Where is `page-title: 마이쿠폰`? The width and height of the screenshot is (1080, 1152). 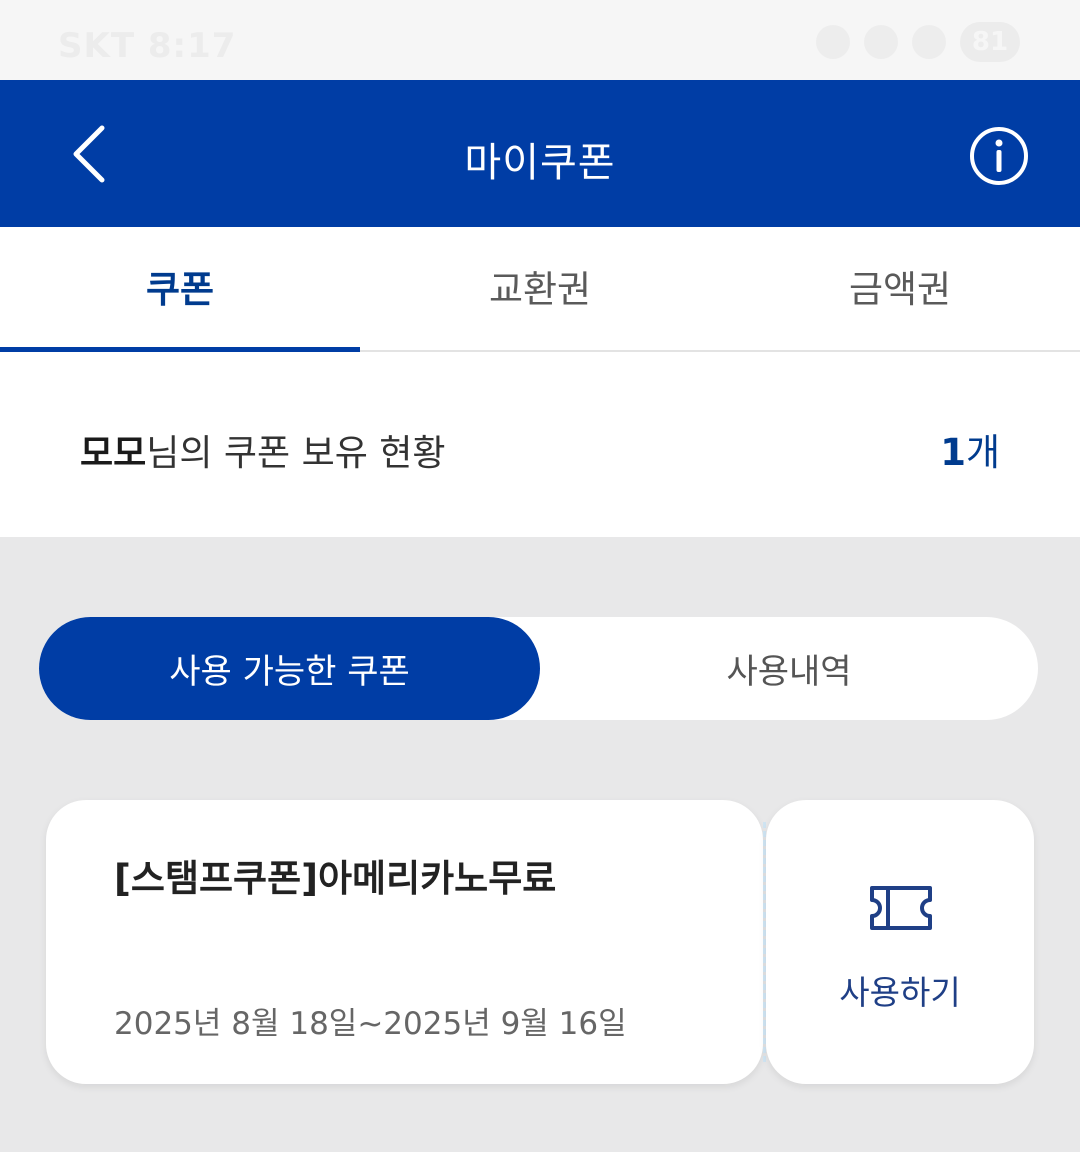 page-title: 마이쿠폰 is located at coordinates (540, 163).